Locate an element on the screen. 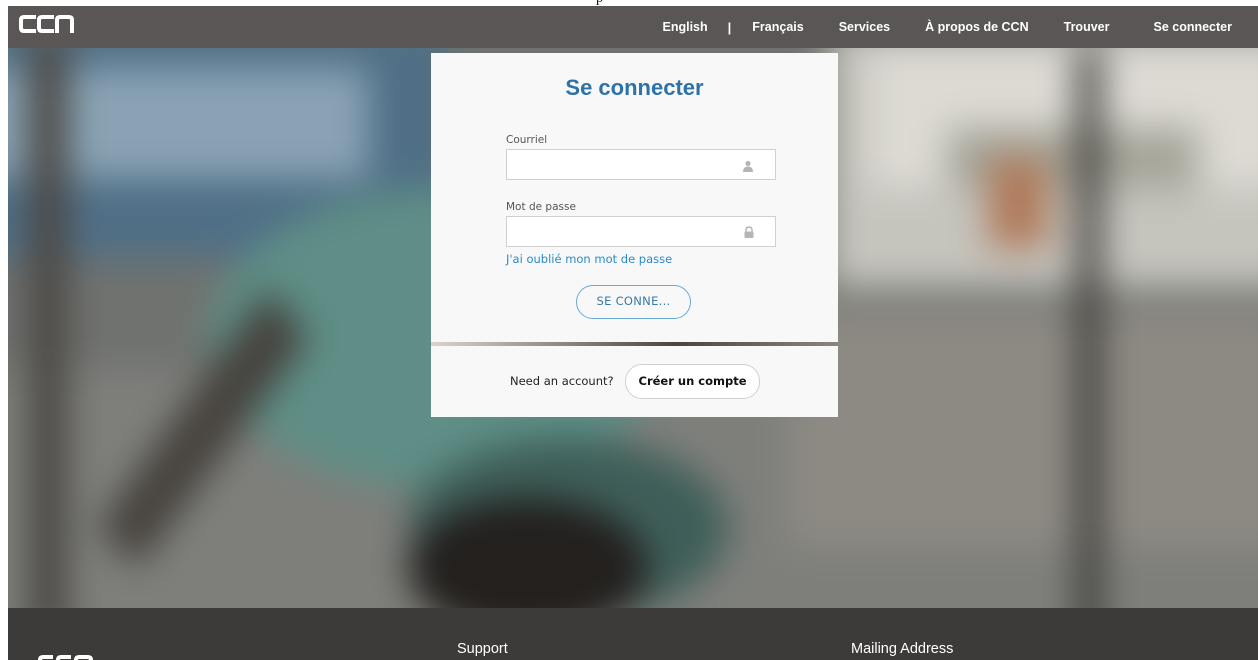 The image size is (1258, 660). login-title: Se connecter is located at coordinates (634, 87).